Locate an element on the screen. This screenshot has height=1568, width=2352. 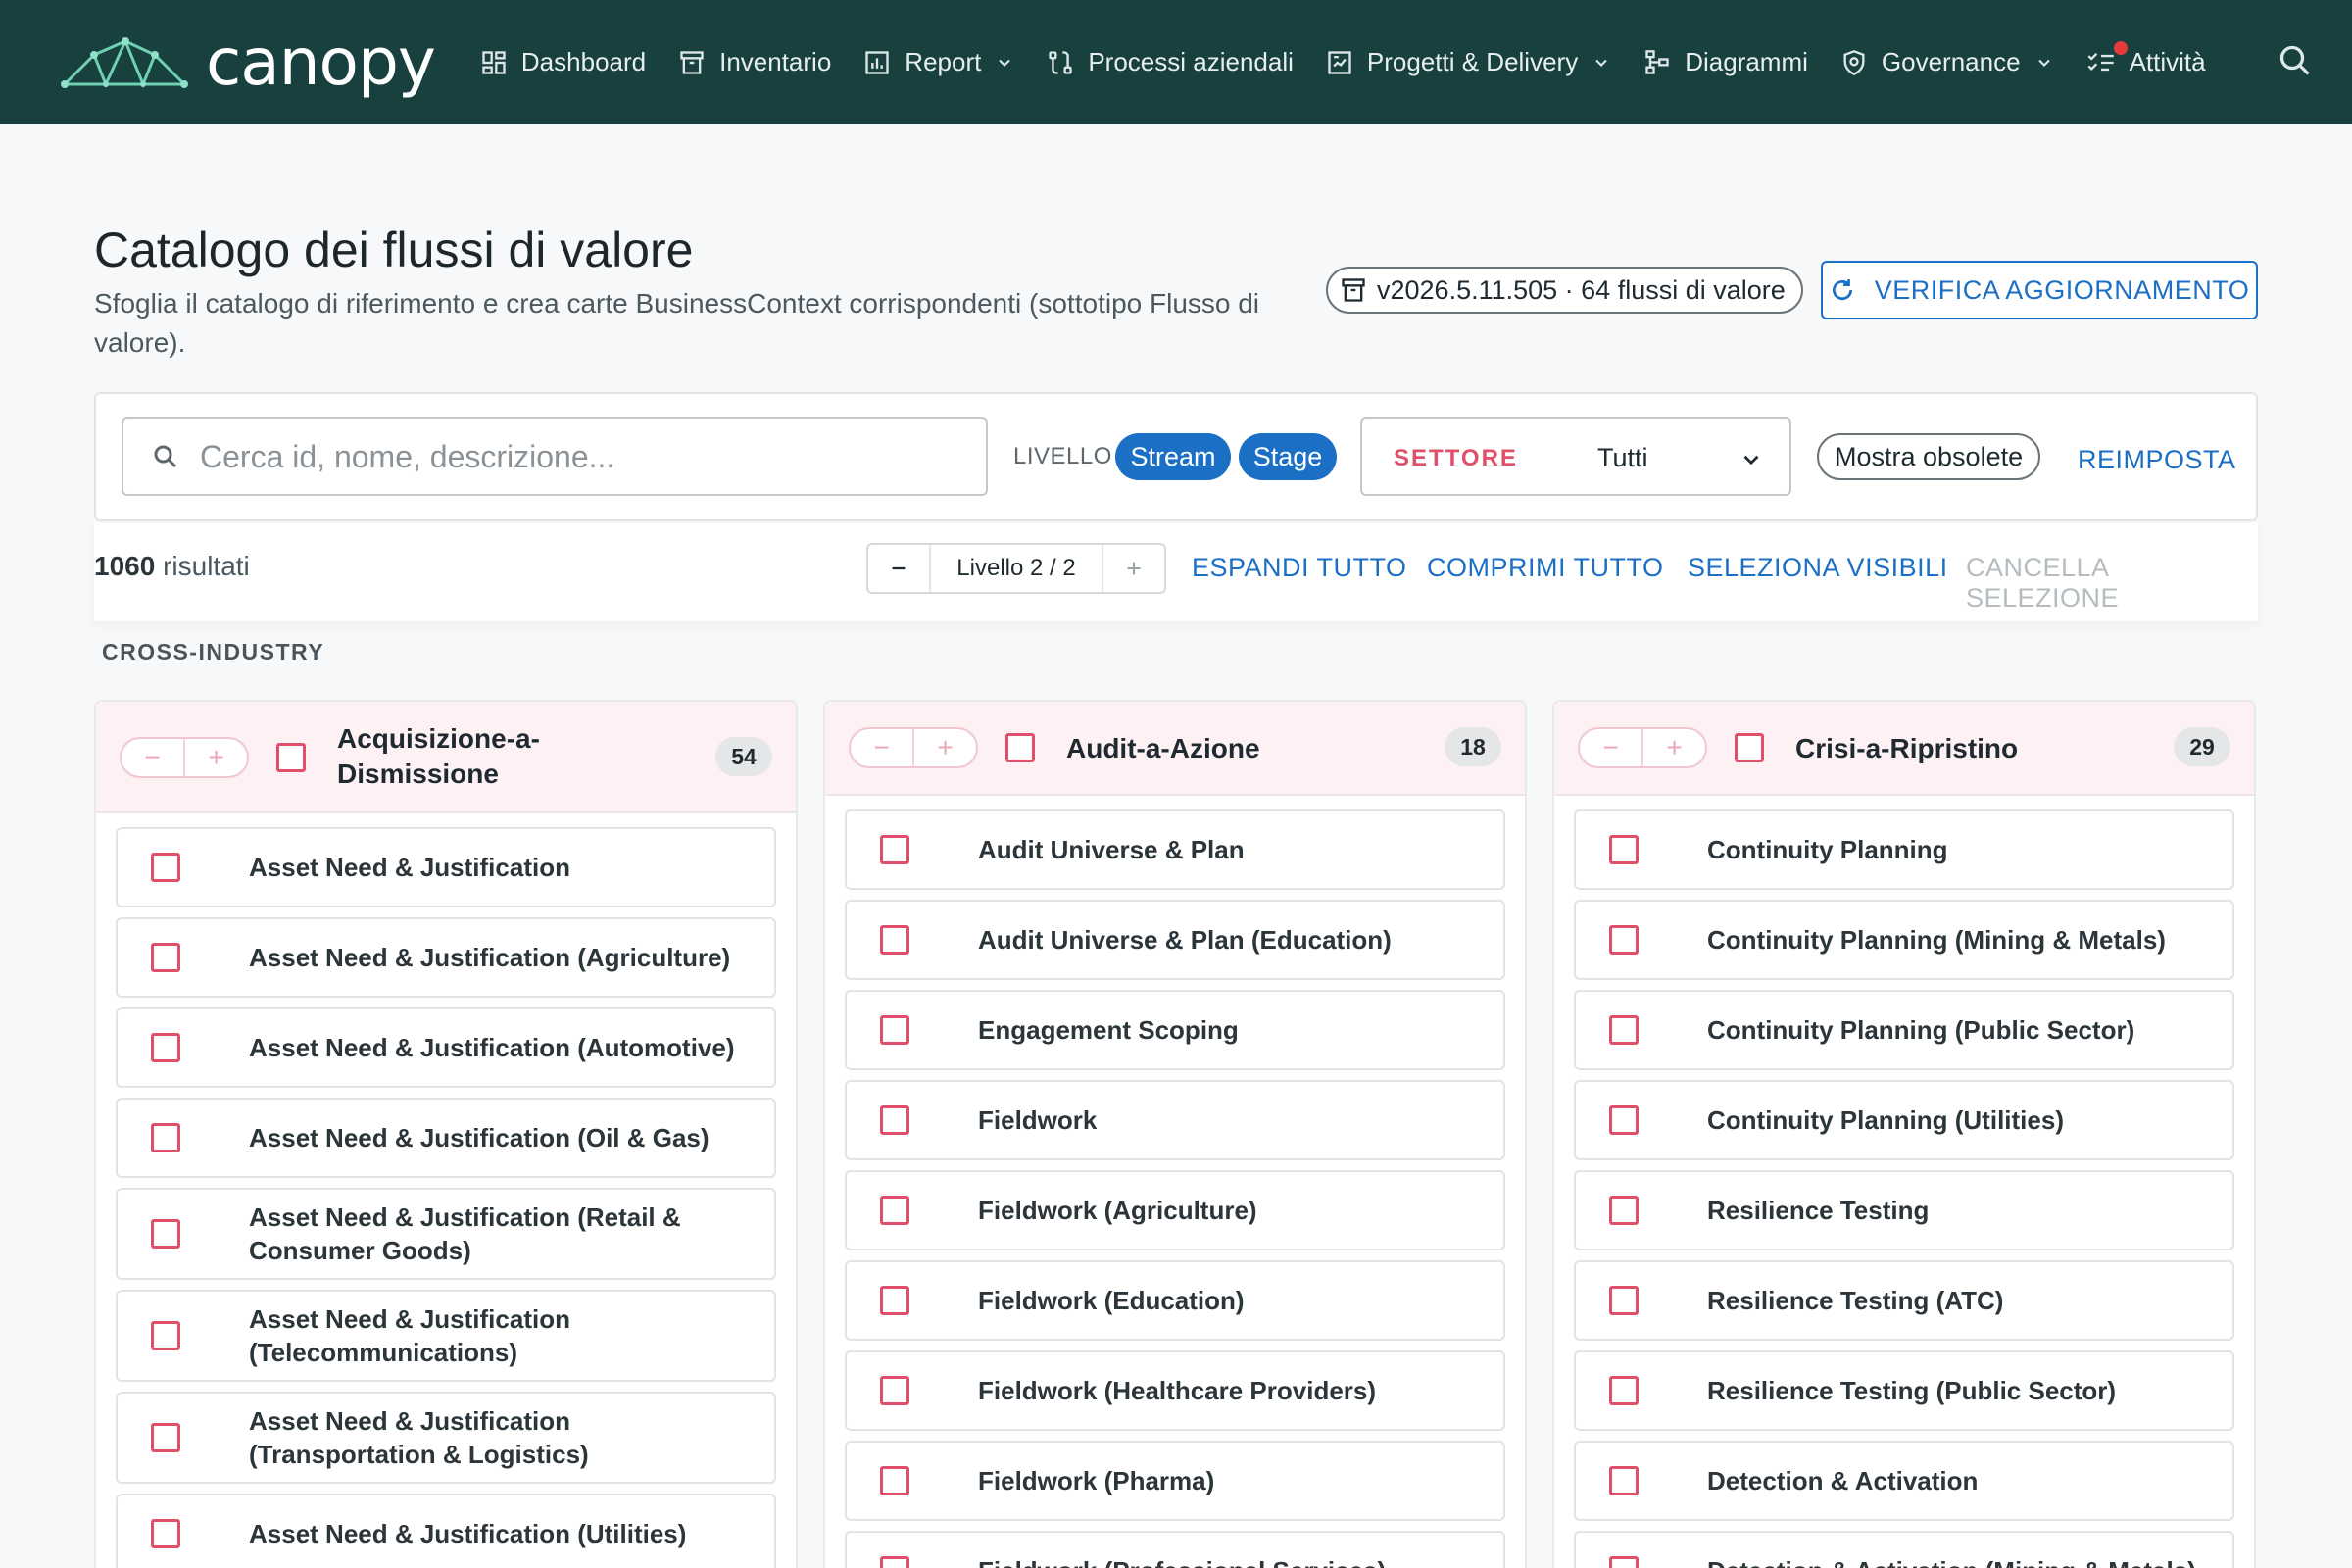
item-label: Fieldwork (Healthcare Providers) is located at coordinates (1177, 1390).